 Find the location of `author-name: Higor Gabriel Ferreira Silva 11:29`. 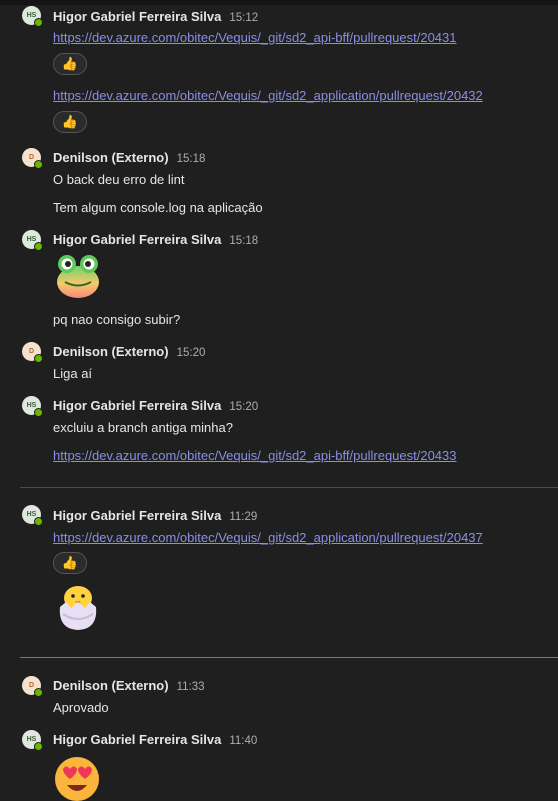

author-name: Higor Gabriel Ferreira Silva 11:29 is located at coordinates (155, 515).